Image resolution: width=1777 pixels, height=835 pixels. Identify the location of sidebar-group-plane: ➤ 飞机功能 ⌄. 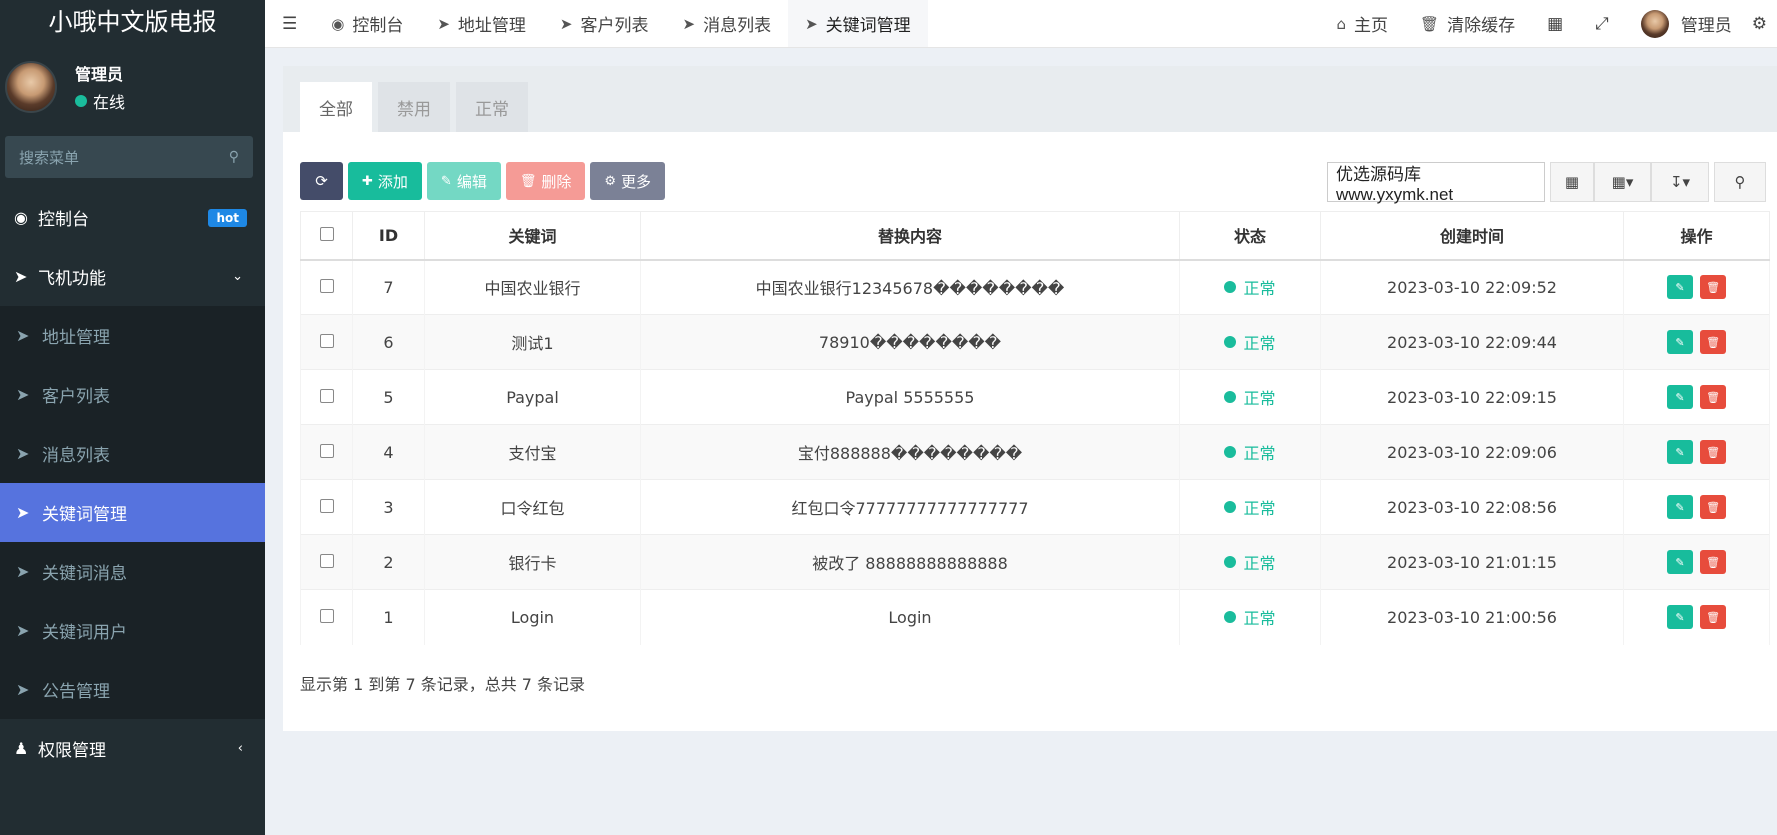
(132, 276).